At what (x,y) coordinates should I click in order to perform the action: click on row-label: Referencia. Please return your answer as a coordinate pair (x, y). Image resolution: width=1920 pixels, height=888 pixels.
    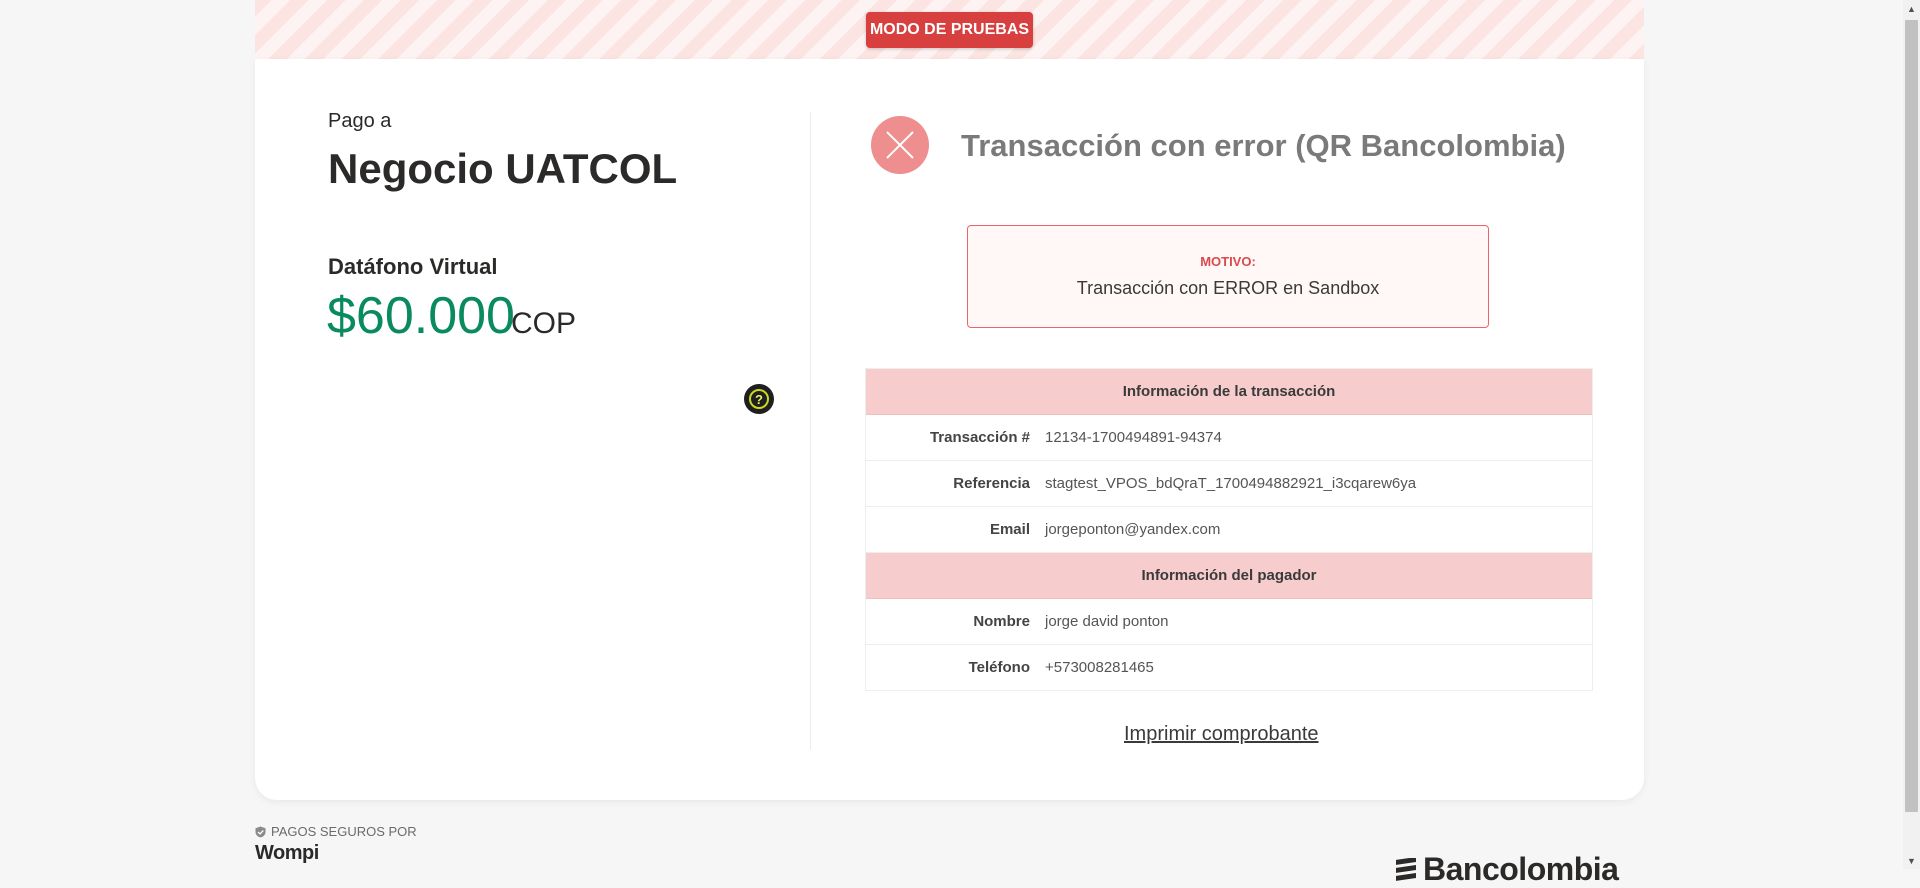
    Looking at the image, I should click on (991, 483).